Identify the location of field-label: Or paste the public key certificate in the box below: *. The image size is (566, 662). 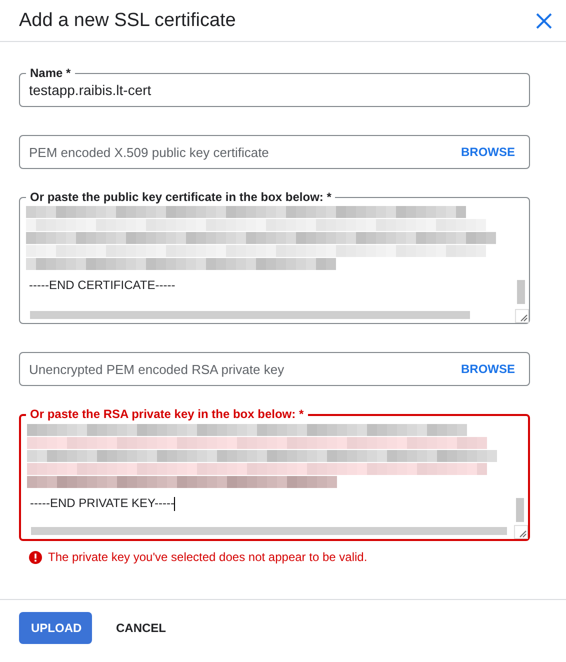
(181, 197).